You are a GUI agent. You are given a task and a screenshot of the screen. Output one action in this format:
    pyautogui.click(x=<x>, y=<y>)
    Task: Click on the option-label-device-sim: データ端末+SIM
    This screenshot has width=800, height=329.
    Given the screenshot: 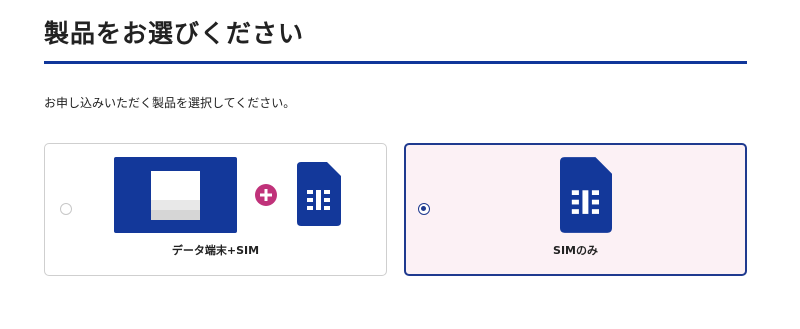 What is the action you would take?
    pyautogui.click(x=215, y=250)
    